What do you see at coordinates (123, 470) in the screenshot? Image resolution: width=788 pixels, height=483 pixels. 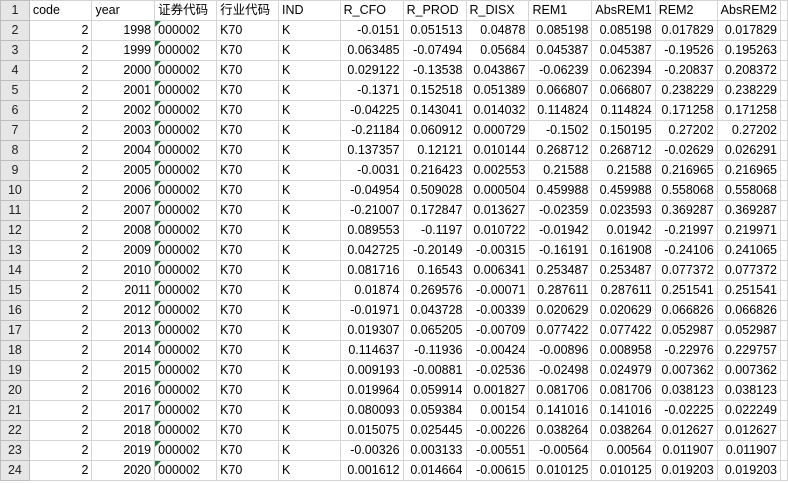 I see `cell-year: 2020` at bounding box center [123, 470].